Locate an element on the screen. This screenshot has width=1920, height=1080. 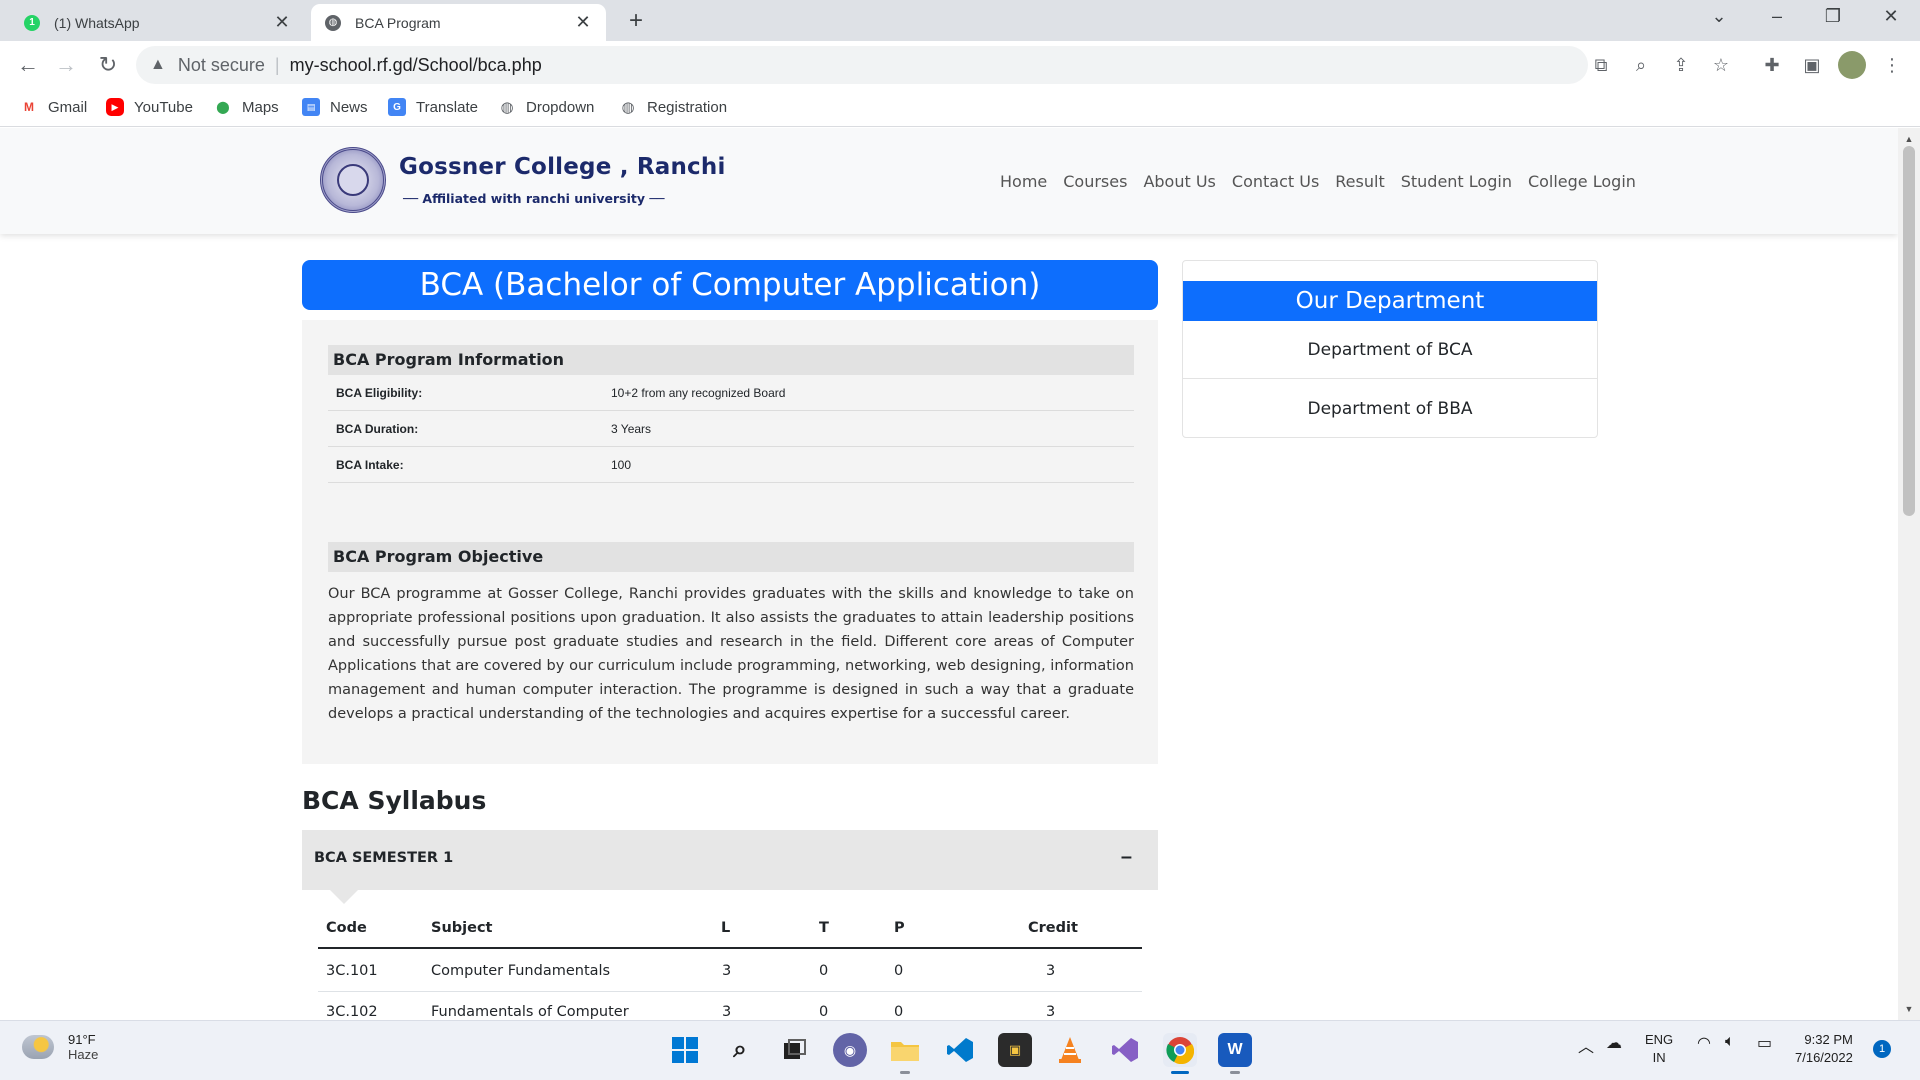
globe-icon: ◍ is located at coordinates (628, 107).